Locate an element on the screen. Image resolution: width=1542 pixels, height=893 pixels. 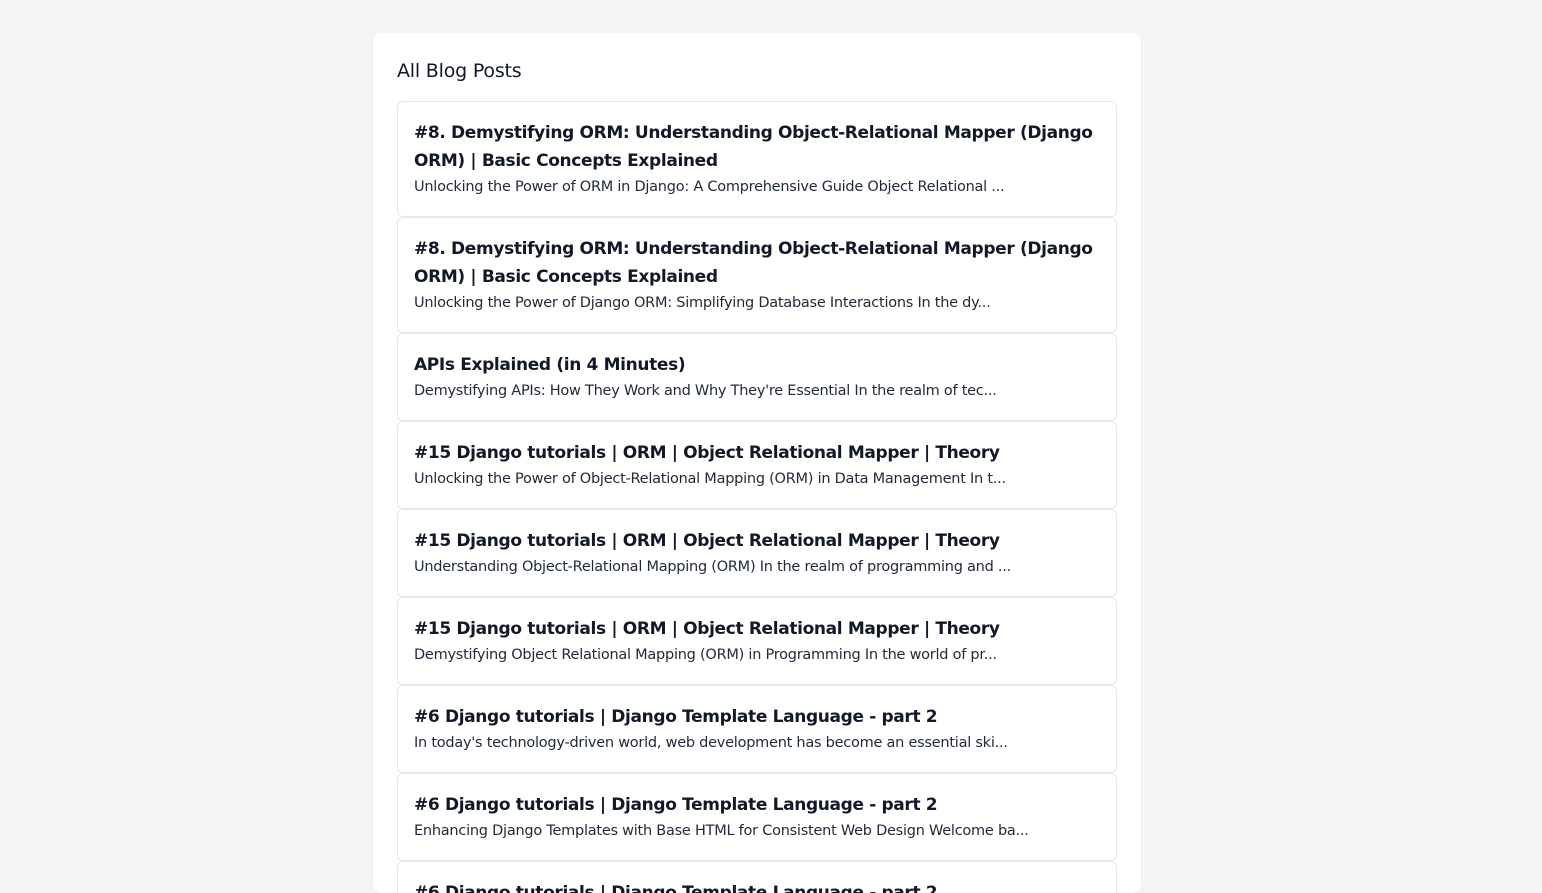
page-title: All Blog Posts is located at coordinates (459, 71).